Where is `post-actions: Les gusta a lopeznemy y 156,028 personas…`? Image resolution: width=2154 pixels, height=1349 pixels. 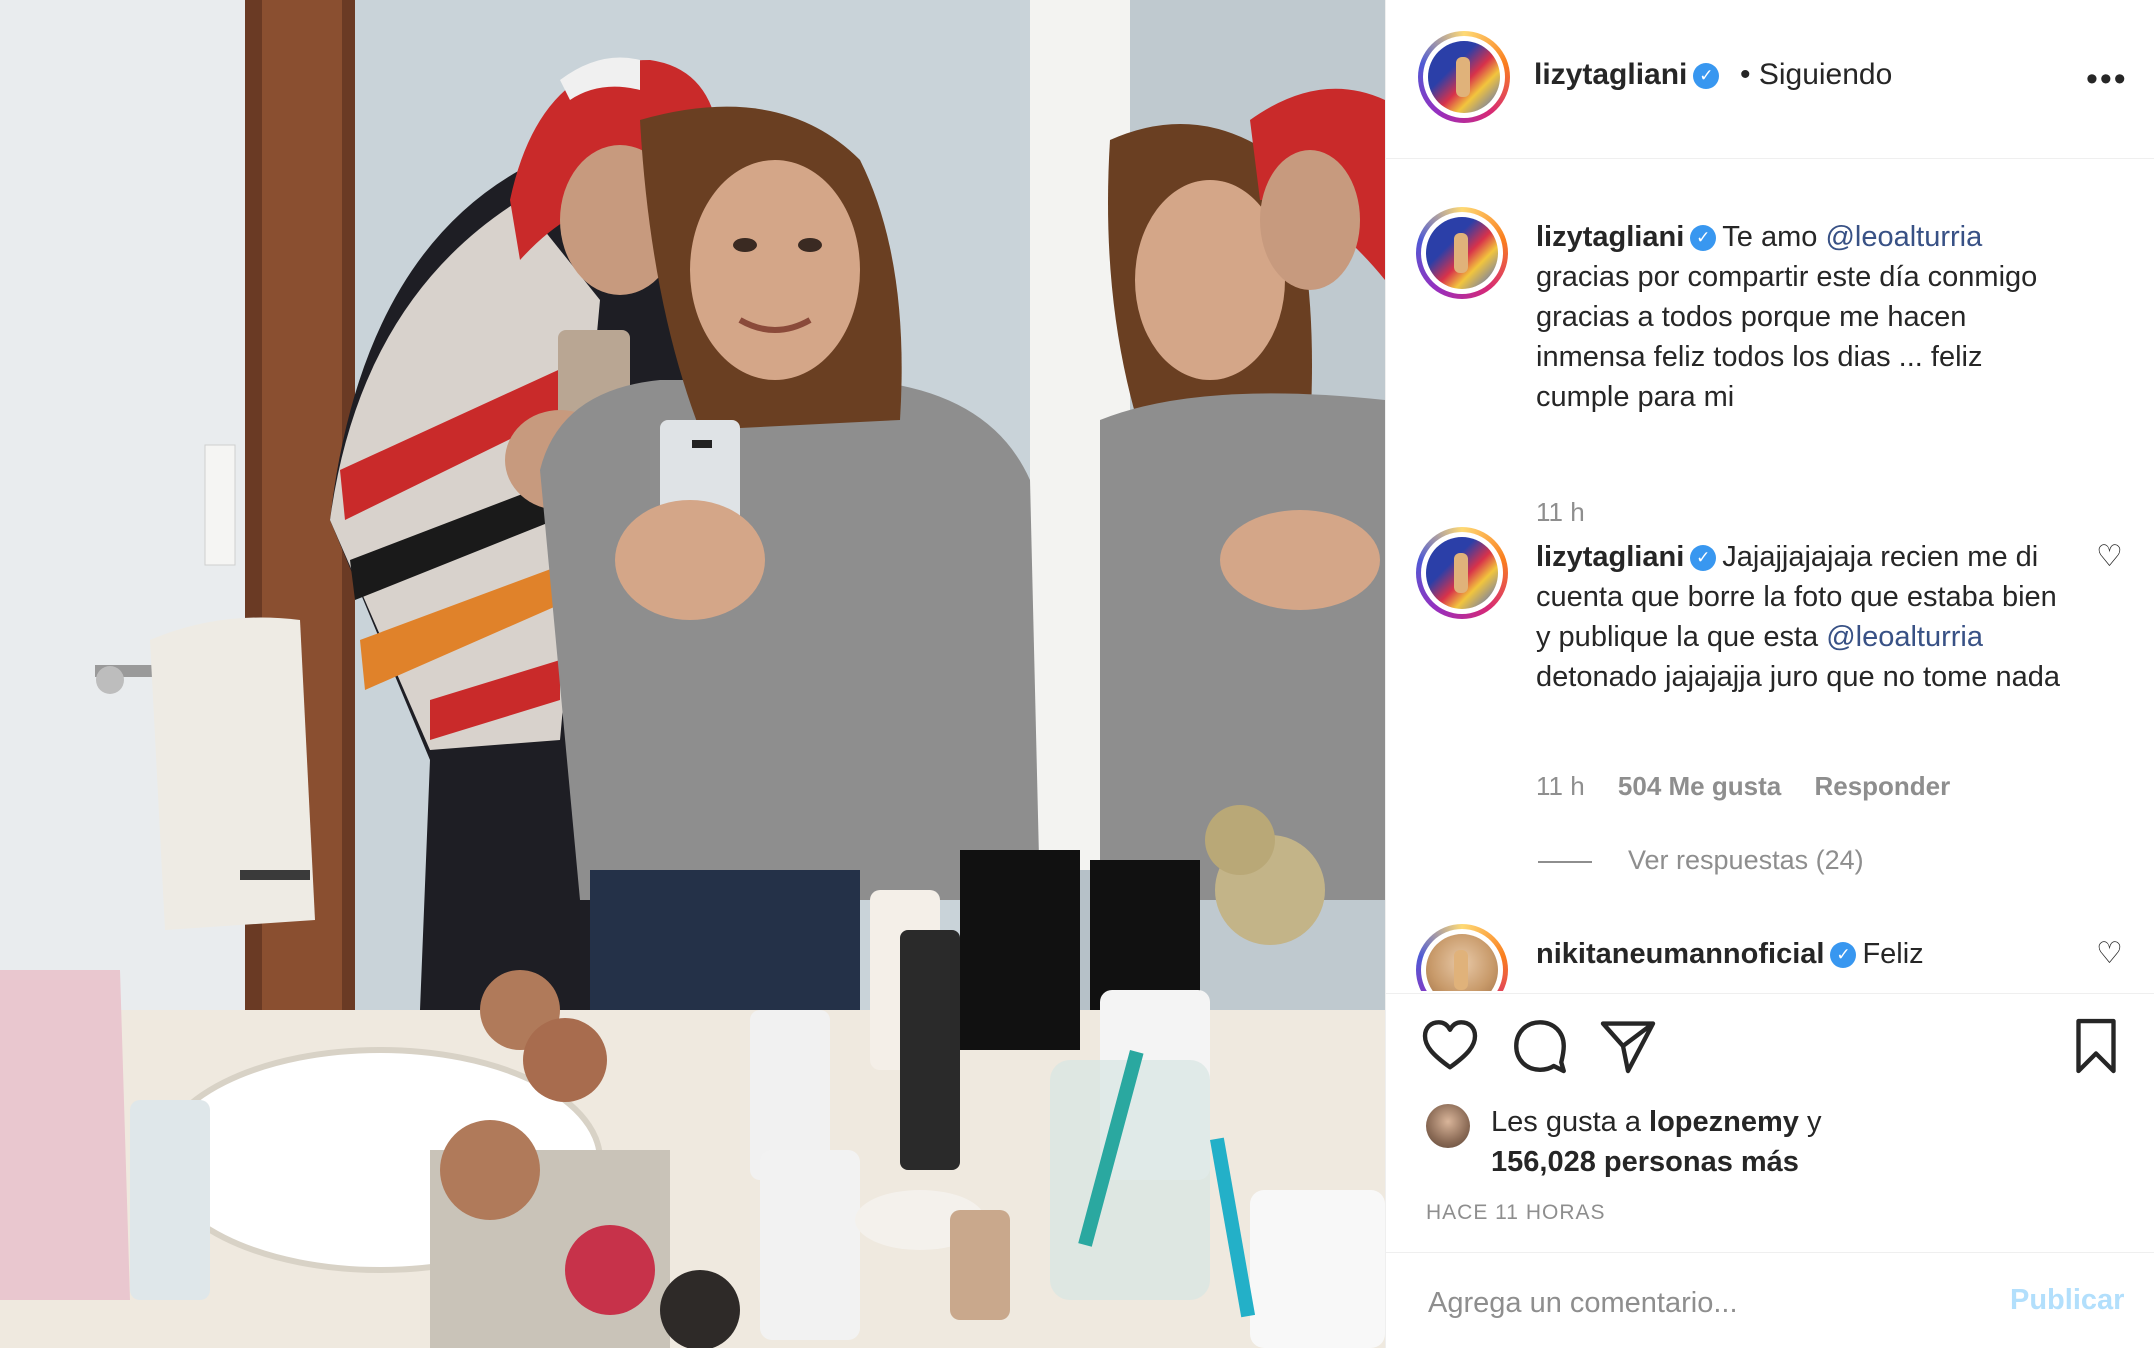 post-actions: Les gusta a lopeznemy y 156,028 personas… is located at coordinates (1770, 1122).